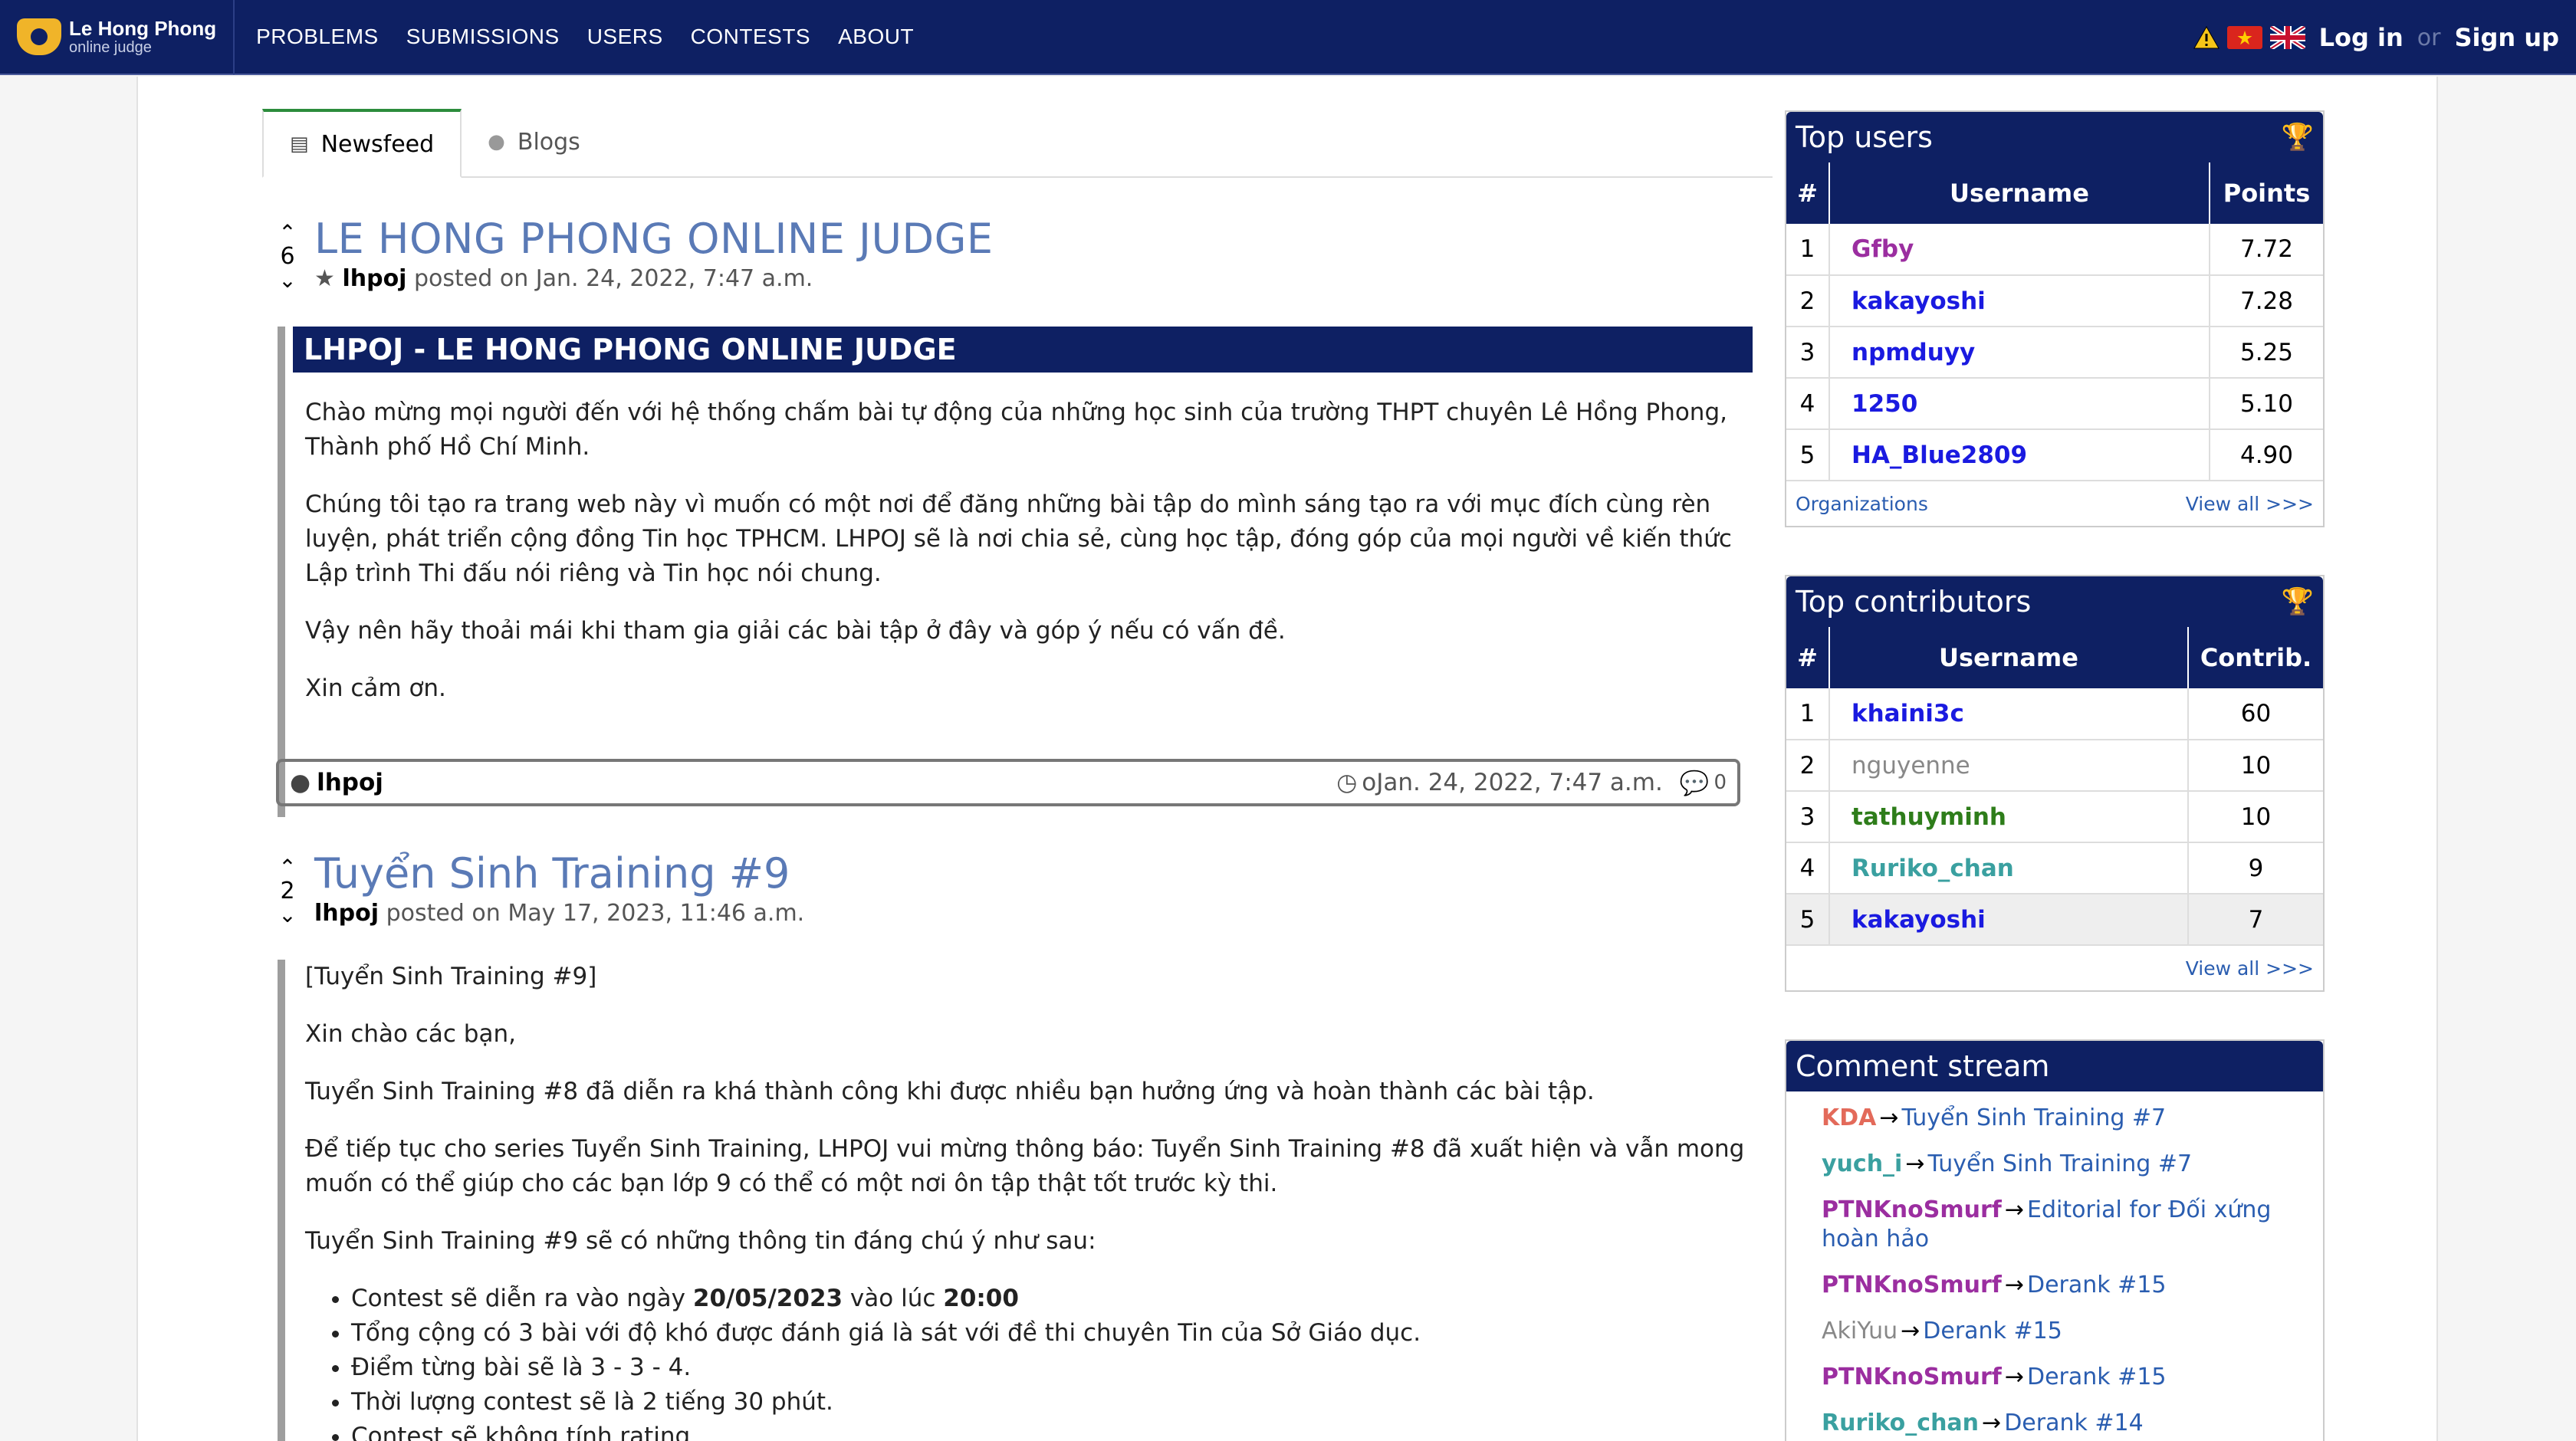 The width and height of the screenshot is (2576, 1441). What do you see at coordinates (496, 142) in the screenshot?
I see `user-icon: ●` at bounding box center [496, 142].